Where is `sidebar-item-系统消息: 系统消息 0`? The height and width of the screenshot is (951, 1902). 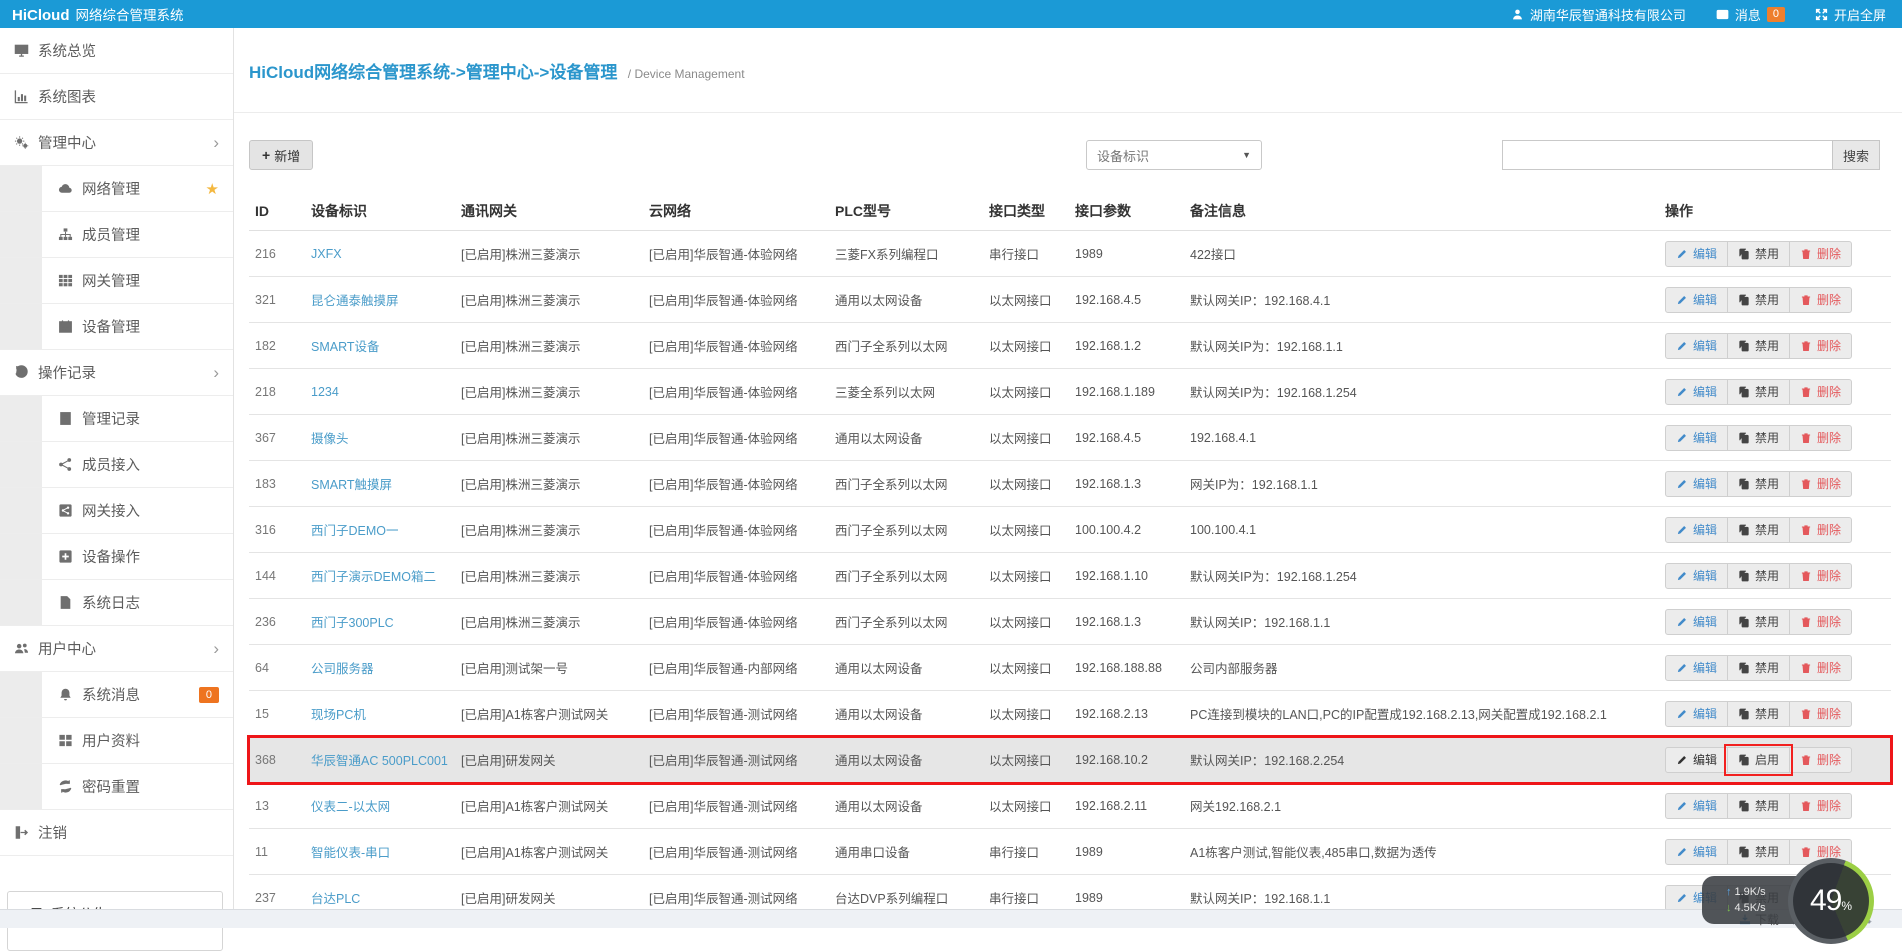 sidebar-item-系统消息: 系统消息 0 is located at coordinates (116, 695).